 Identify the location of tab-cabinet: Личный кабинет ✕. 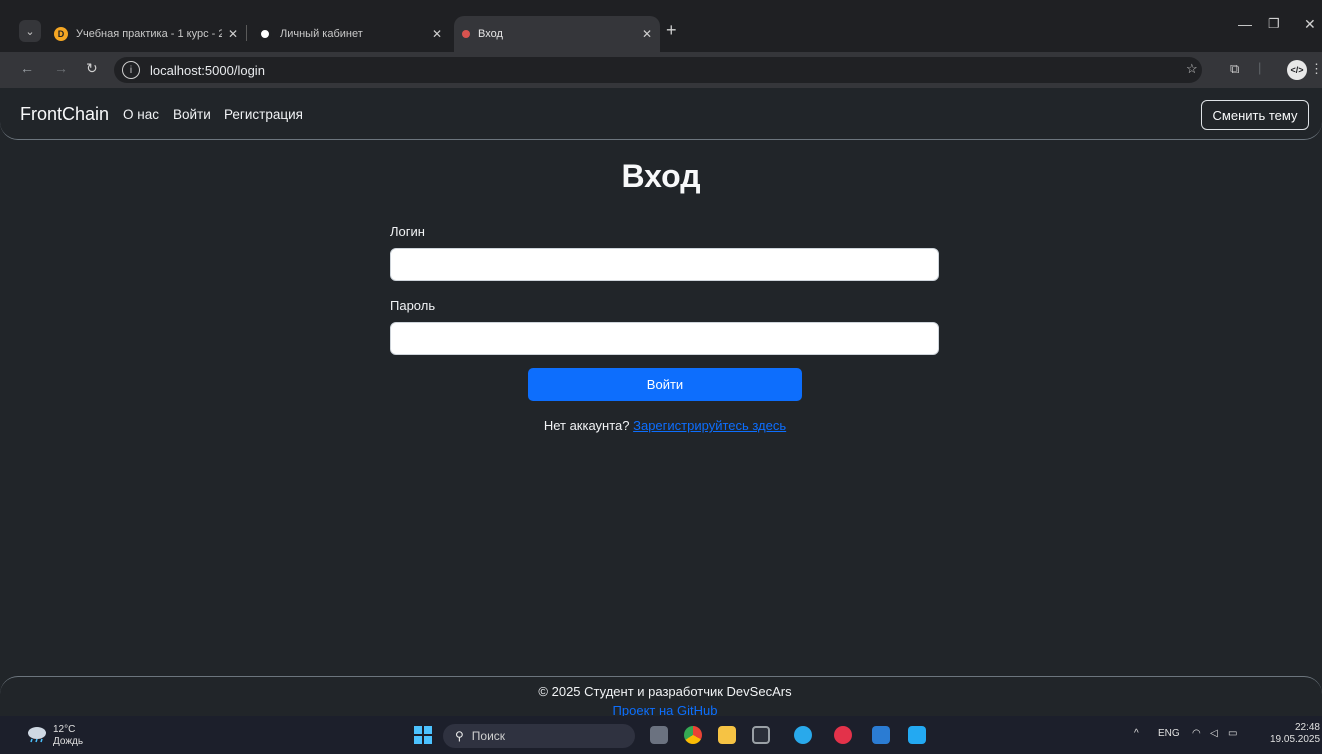
(350, 34).